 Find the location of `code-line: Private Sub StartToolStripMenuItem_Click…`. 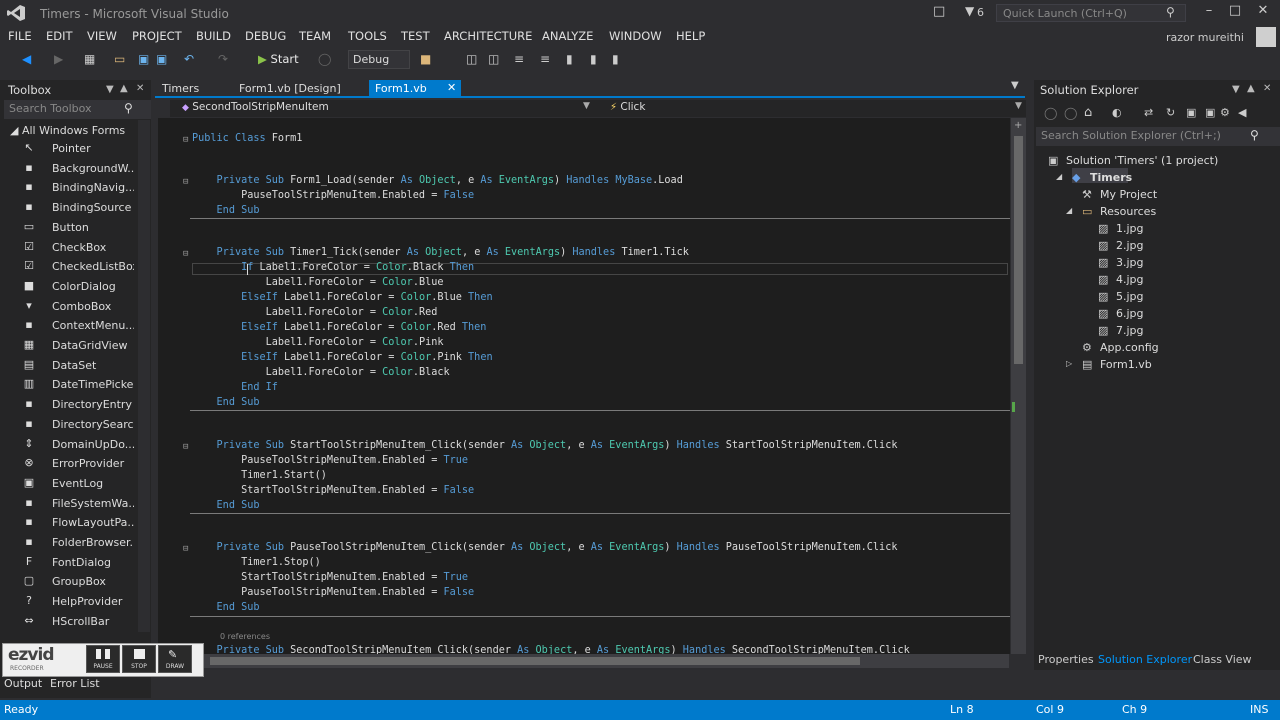

code-line: Private Sub StartToolStripMenuItem_Click… is located at coordinates (545, 447).